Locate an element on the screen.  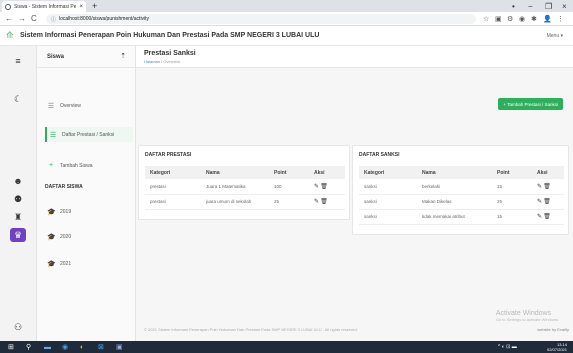
daftar-siswa-heading: DAFTAR SISWA is located at coordinates (64, 187).